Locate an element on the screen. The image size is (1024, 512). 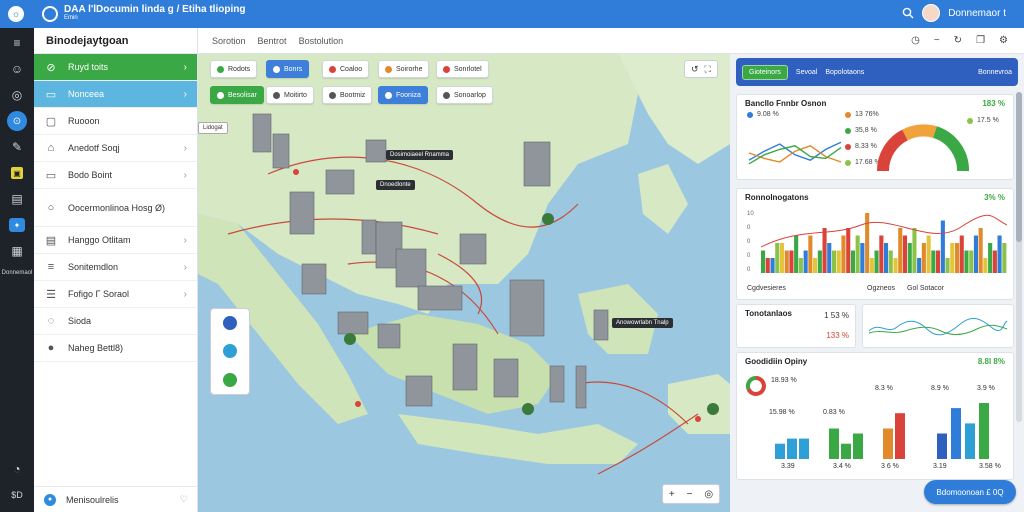
wallet-icon: $D is located at coordinates (17, 495).